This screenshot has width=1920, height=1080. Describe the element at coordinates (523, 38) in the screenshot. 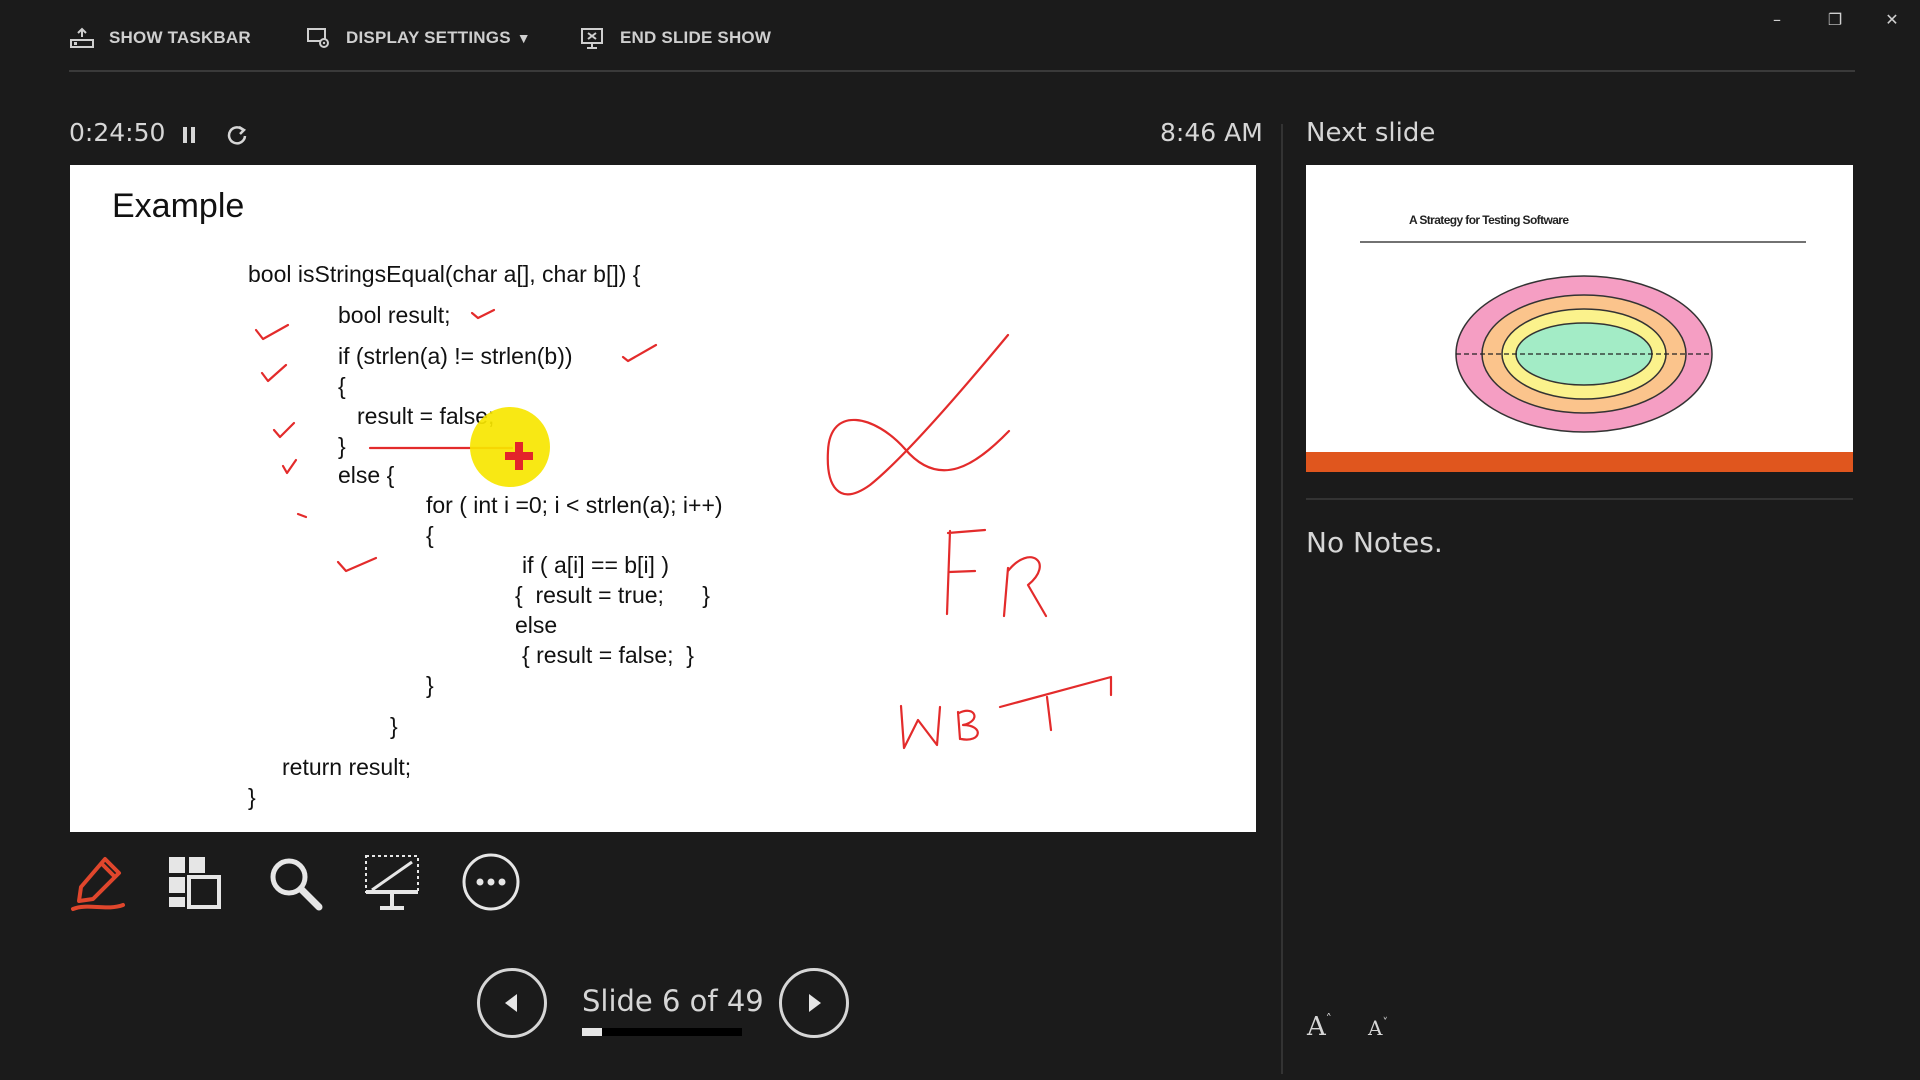

I see `chevron-down-icon: ▼` at that location.